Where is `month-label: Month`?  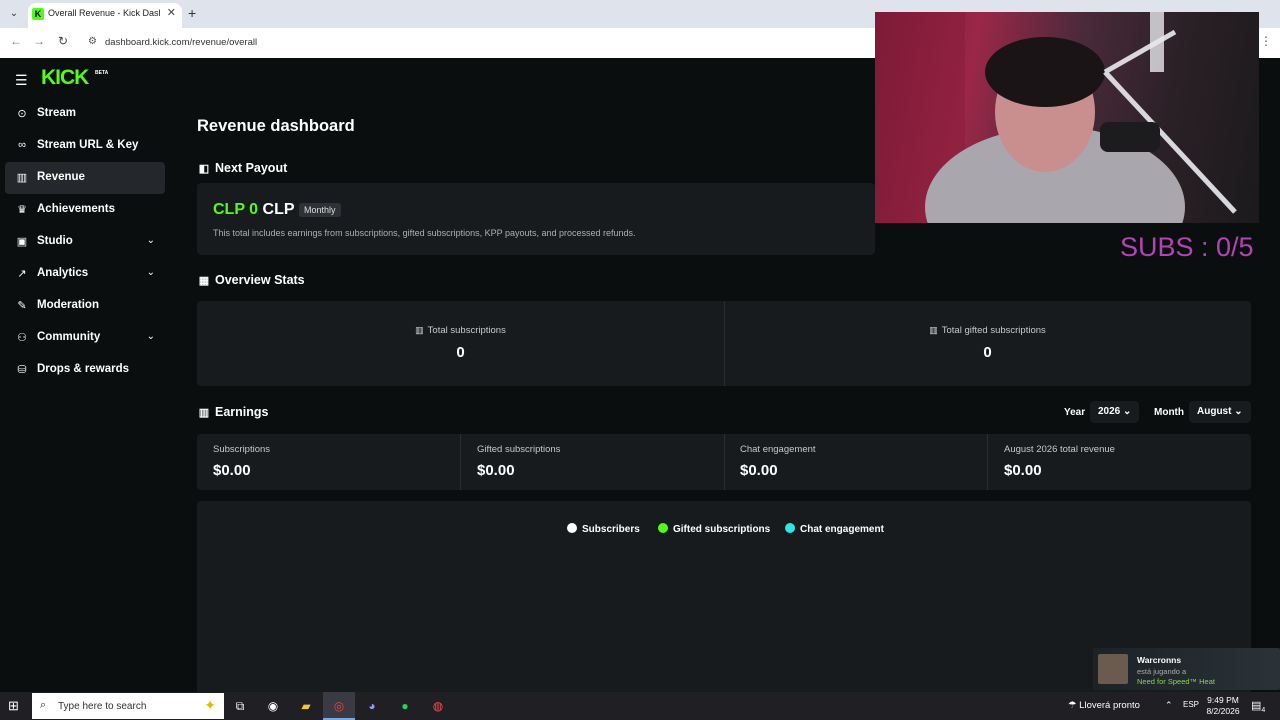
month-label: Month is located at coordinates (1169, 412).